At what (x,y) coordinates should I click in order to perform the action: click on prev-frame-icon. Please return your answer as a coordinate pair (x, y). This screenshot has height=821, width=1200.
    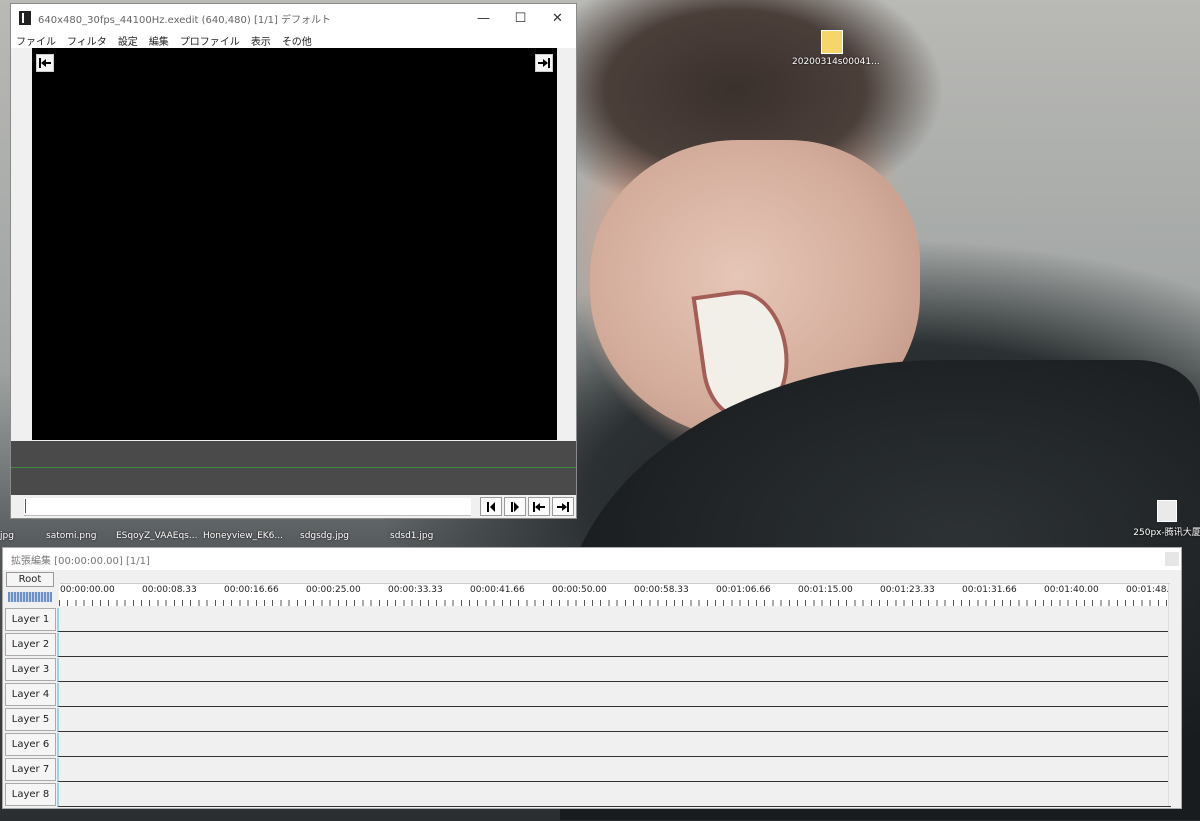
    Looking at the image, I should click on (491, 506).